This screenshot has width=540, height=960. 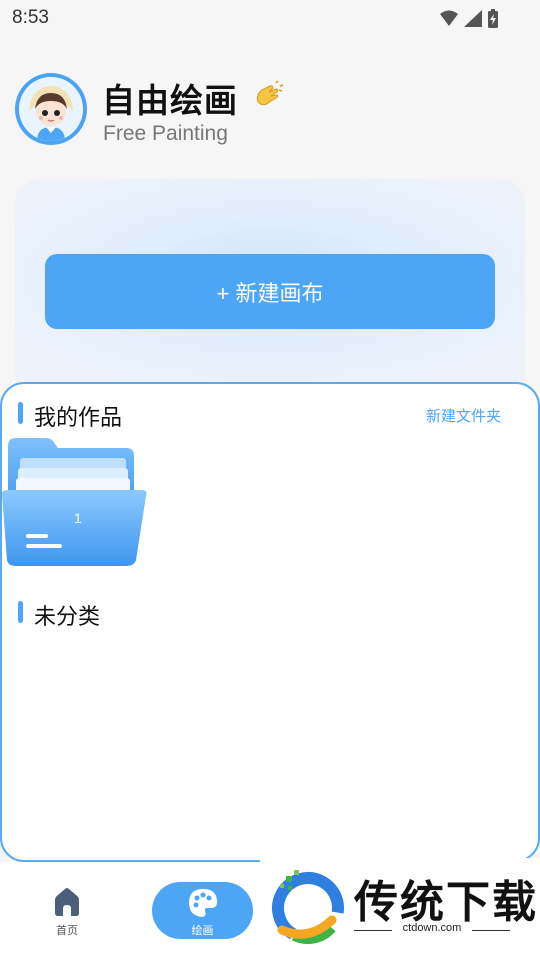 What do you see at coordinates (165, 133) in the screenshot?
I see `app-subtitle: Free Painting` at bounding box center [165, 133].